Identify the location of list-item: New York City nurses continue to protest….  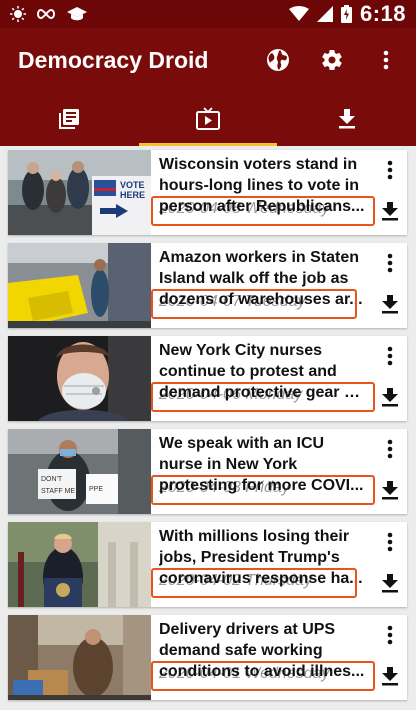
(207, 378).